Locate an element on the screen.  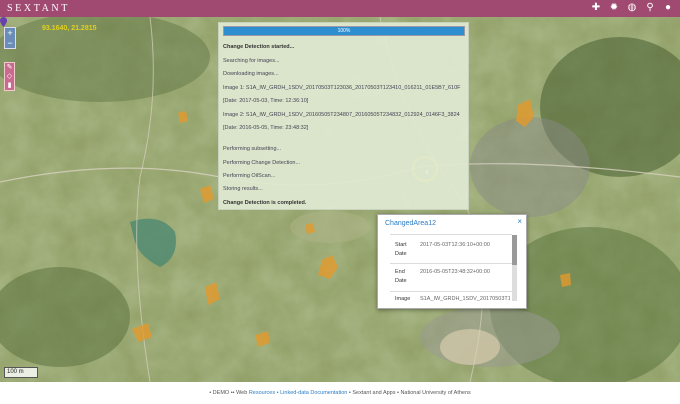
log-line: [Date: 2017-05-03, Time: 12:36:10] is located at coordinates (266, 101).